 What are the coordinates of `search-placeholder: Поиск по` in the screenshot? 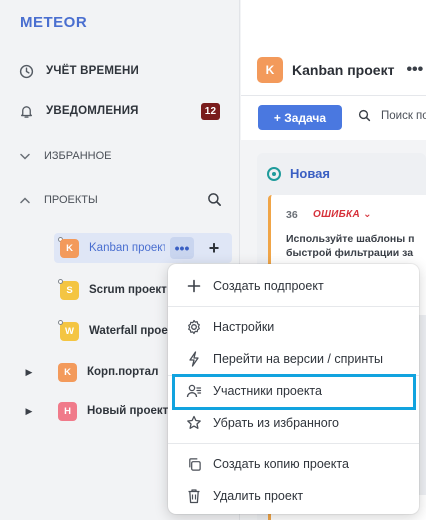 It's located at (403, 115).